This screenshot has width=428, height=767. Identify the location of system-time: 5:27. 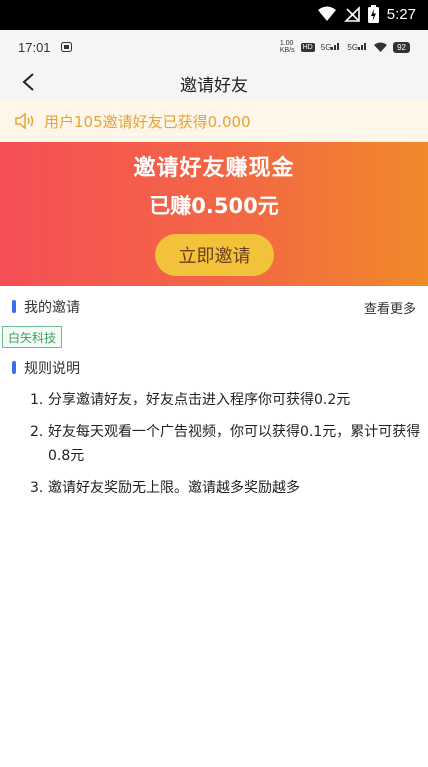
(401, 14).